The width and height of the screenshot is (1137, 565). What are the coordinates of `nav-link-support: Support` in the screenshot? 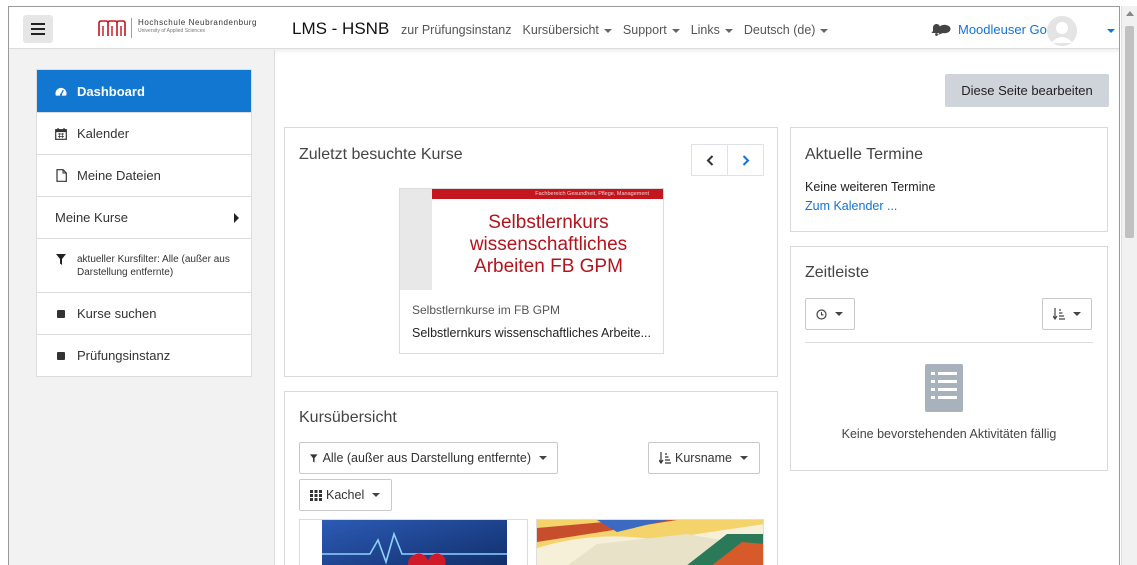 It's located at (651, 30).